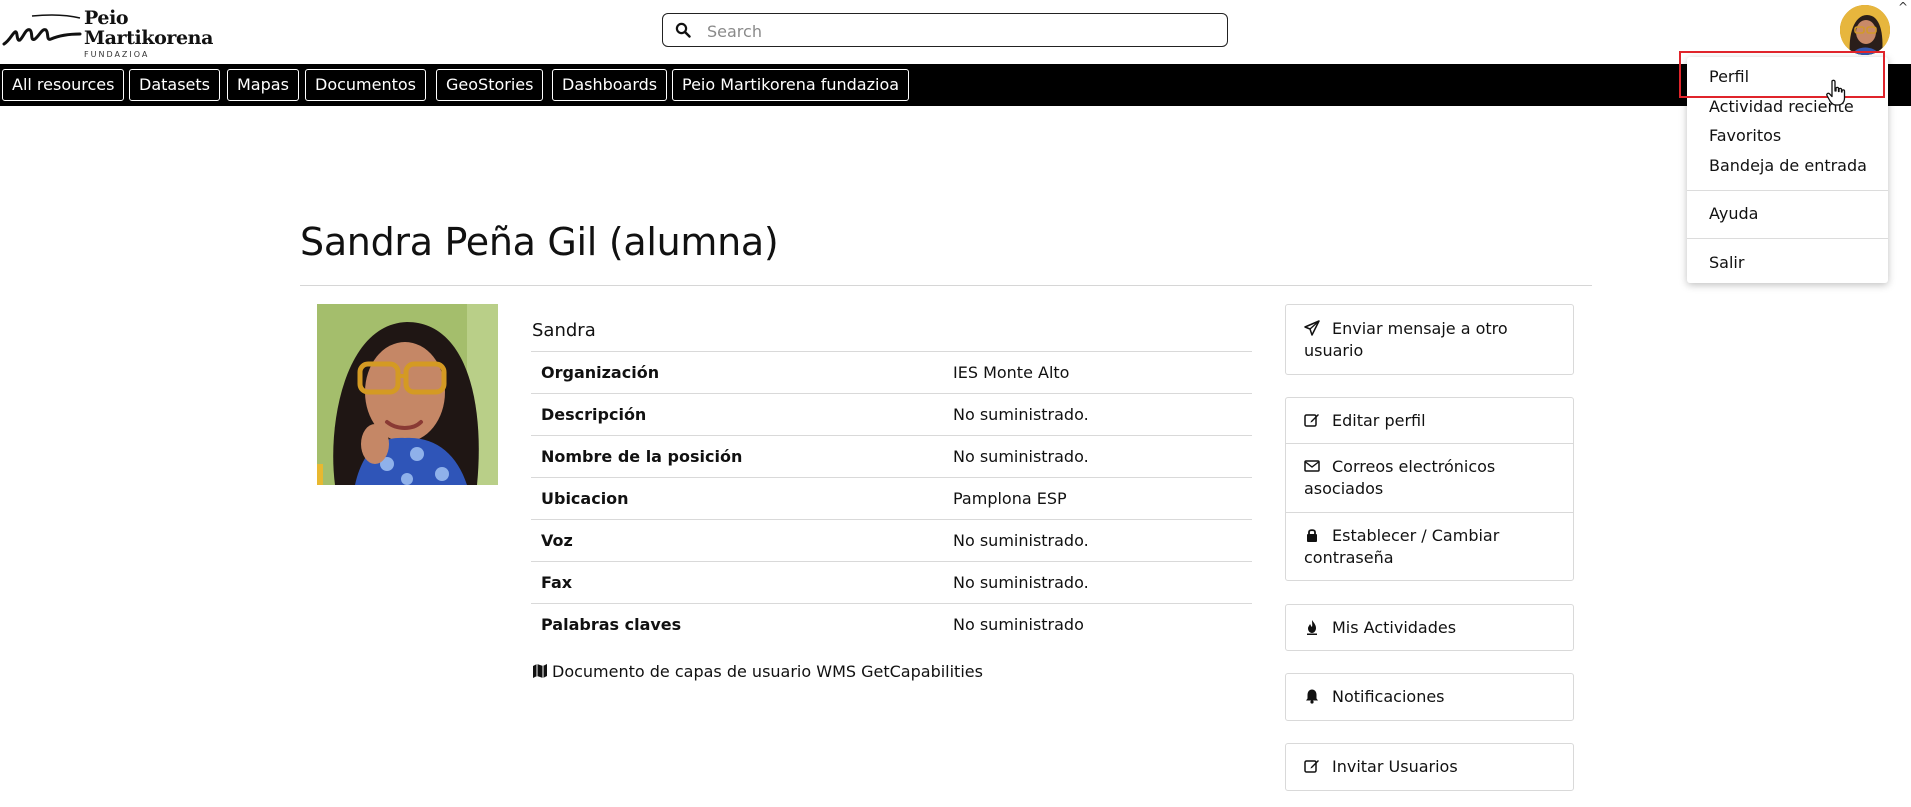  Describe the element at coordinates (1395, 766) in the screenshot. I see `invite-users-label: Invitar Usuarios` at that location.